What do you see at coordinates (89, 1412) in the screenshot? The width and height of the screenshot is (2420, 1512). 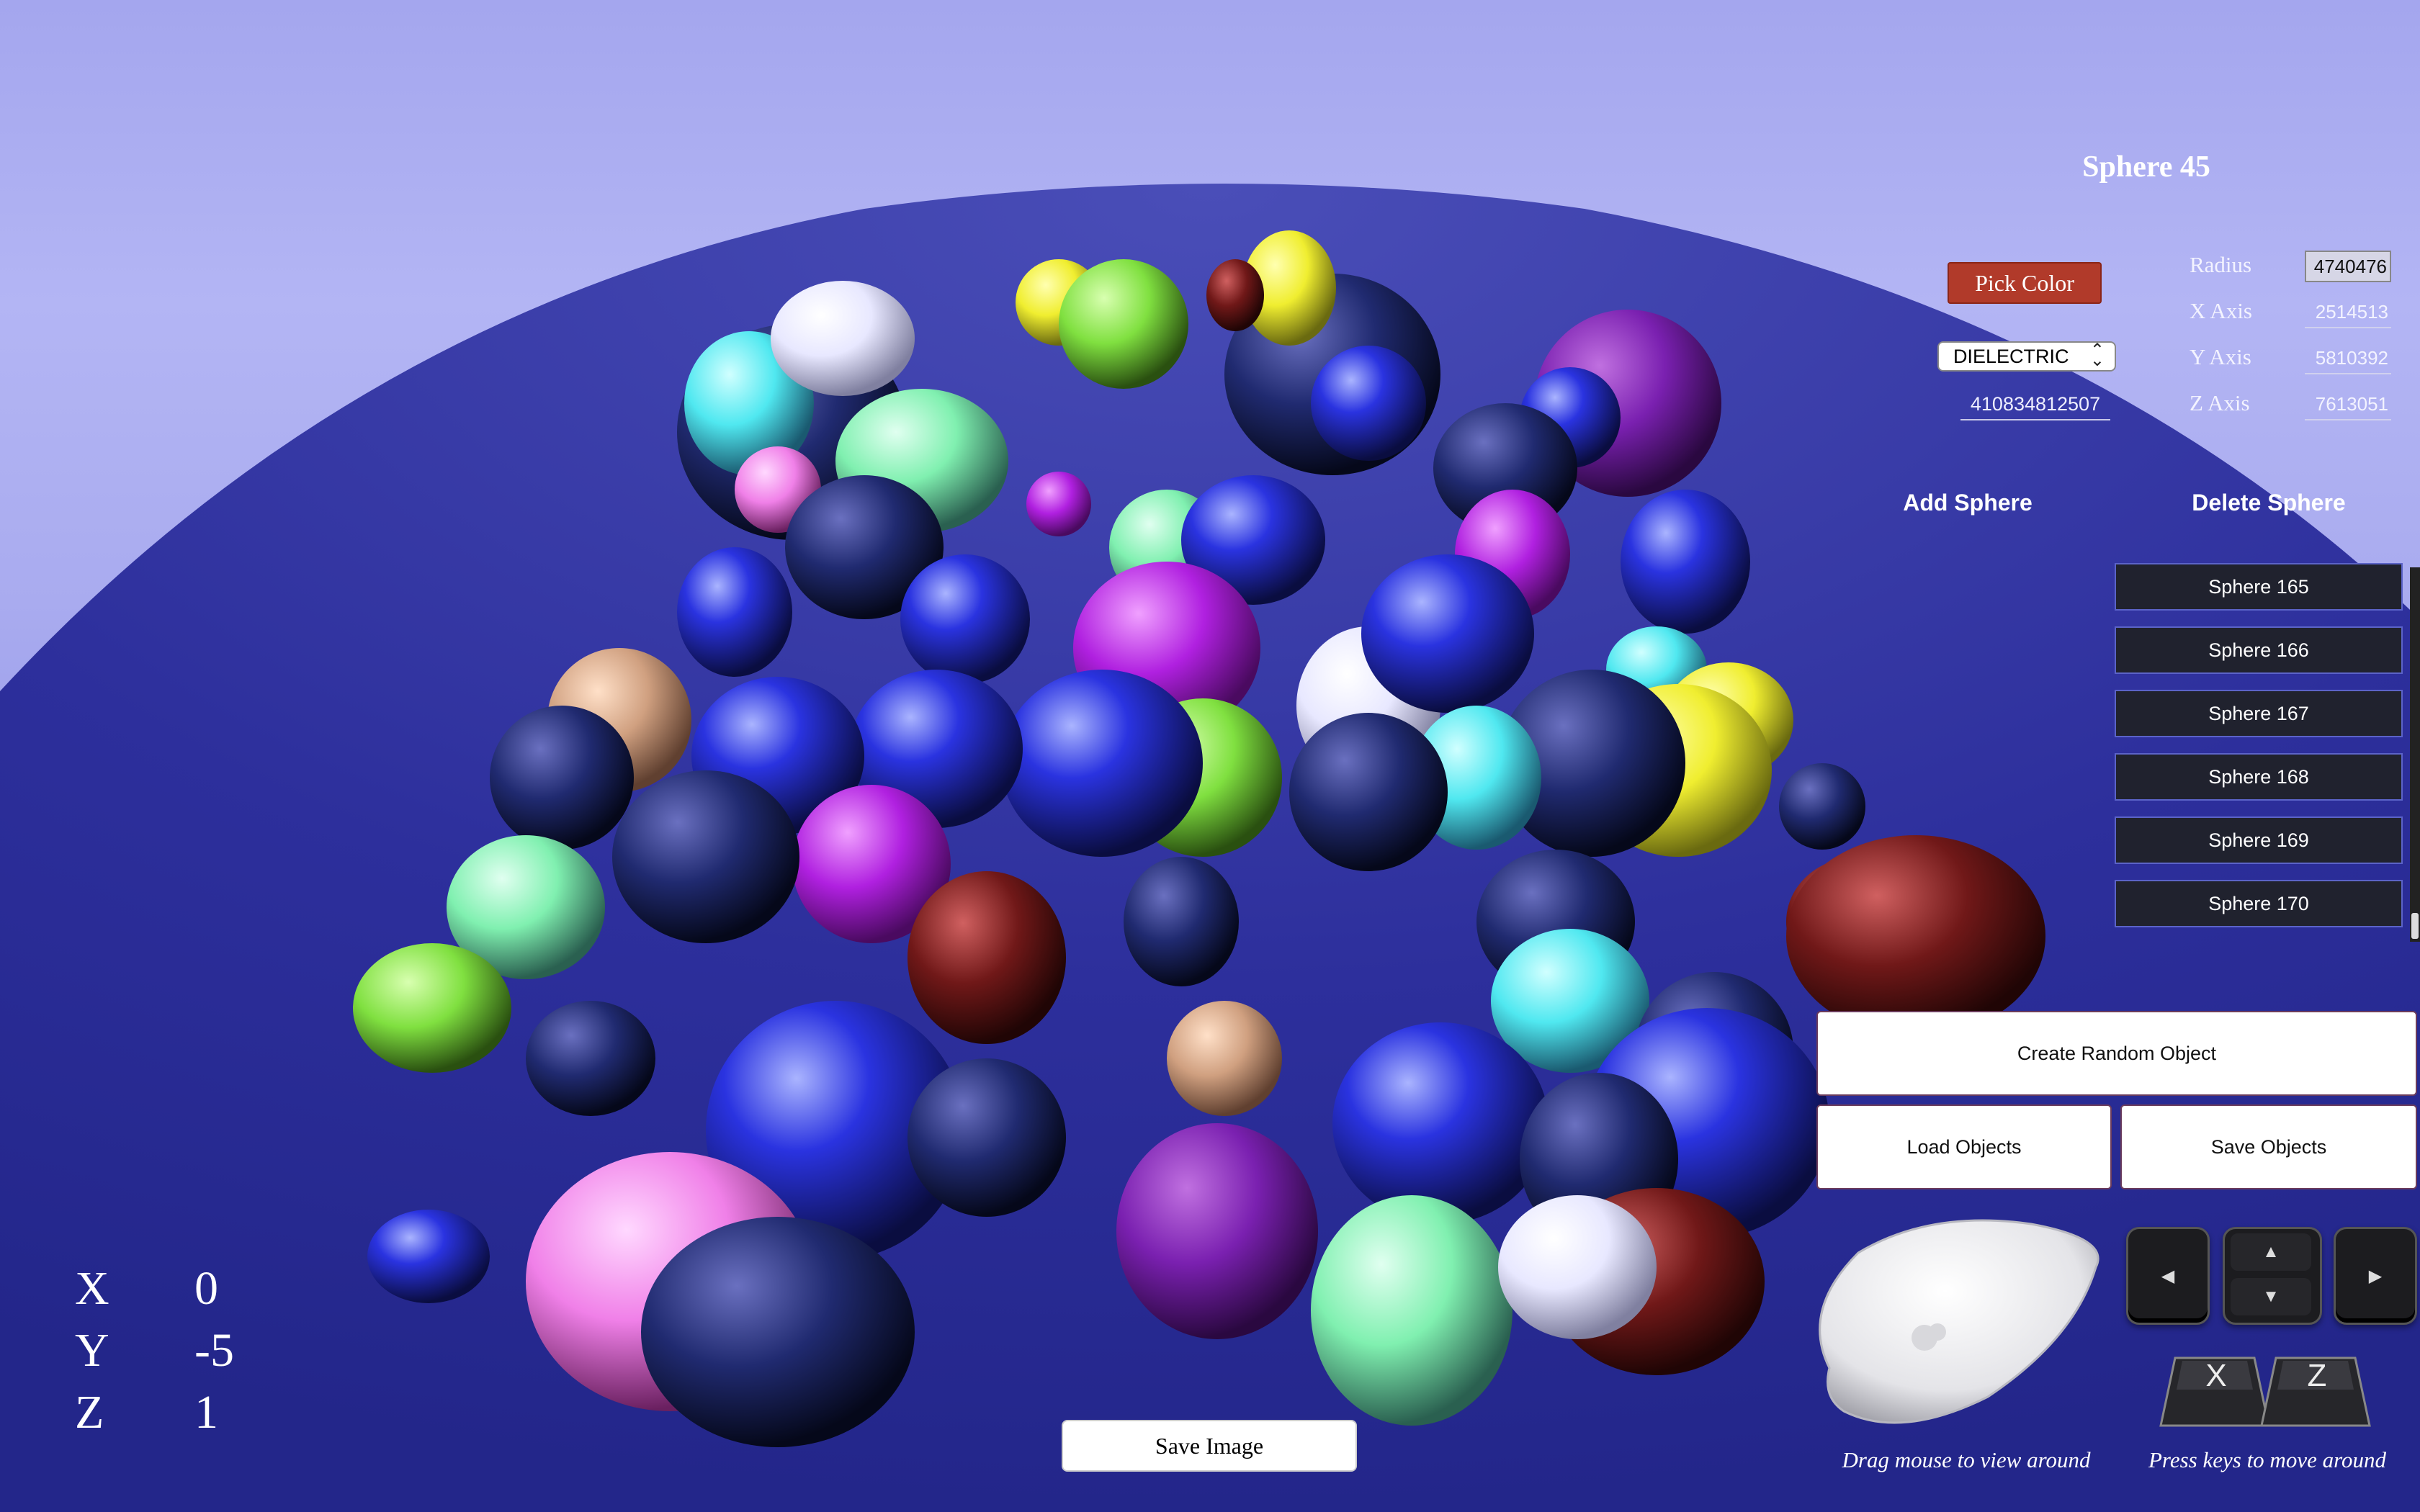 I see `coord-z-label: Z` at bounding box center [89, 1412].